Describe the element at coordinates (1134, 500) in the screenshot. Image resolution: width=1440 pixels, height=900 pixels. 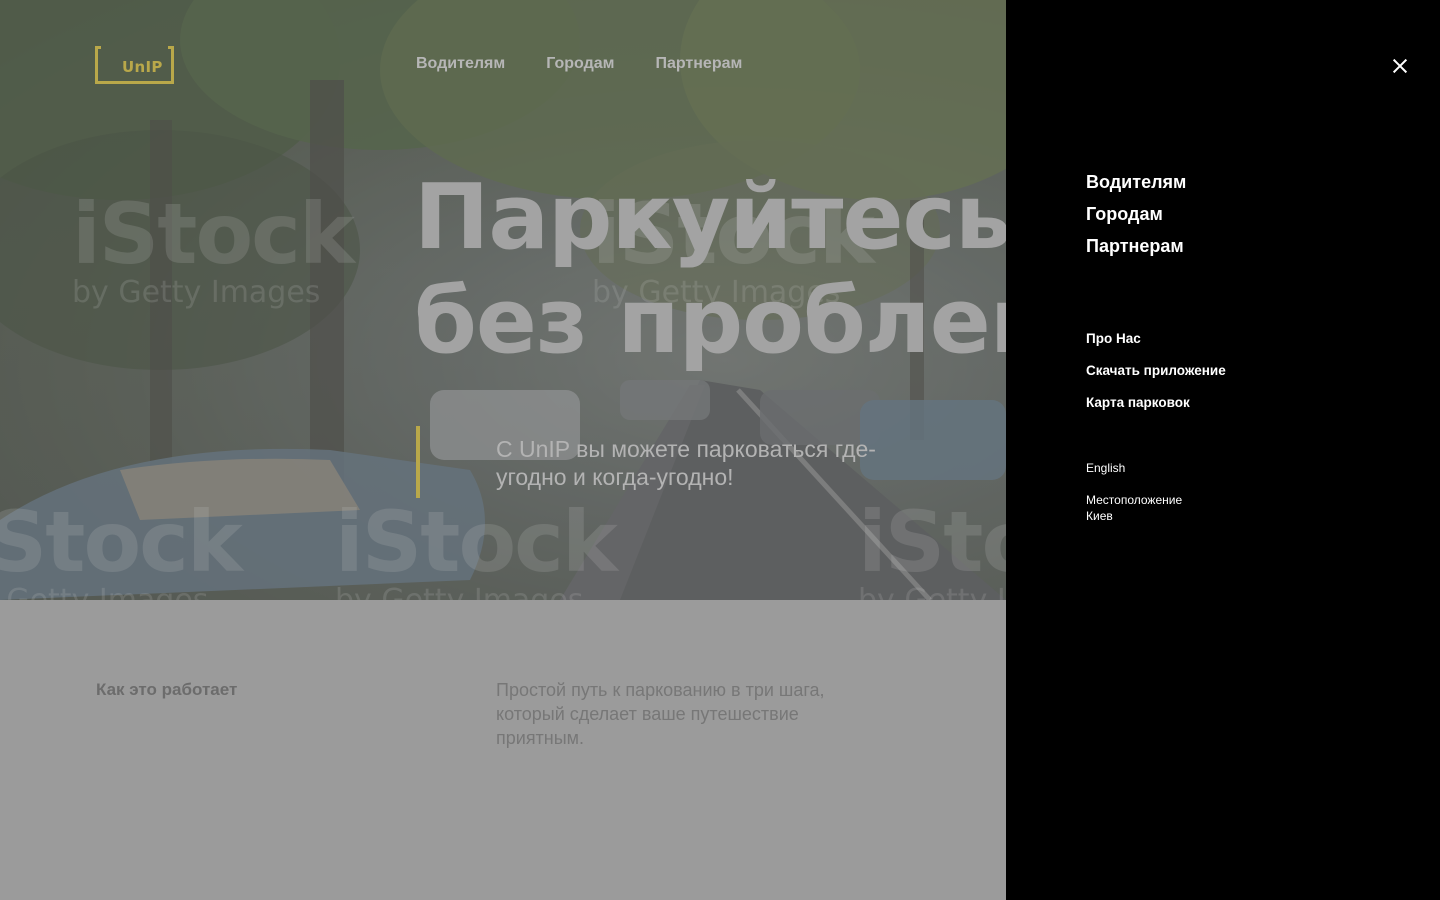
I see `location-label: Местоположение` at that location.